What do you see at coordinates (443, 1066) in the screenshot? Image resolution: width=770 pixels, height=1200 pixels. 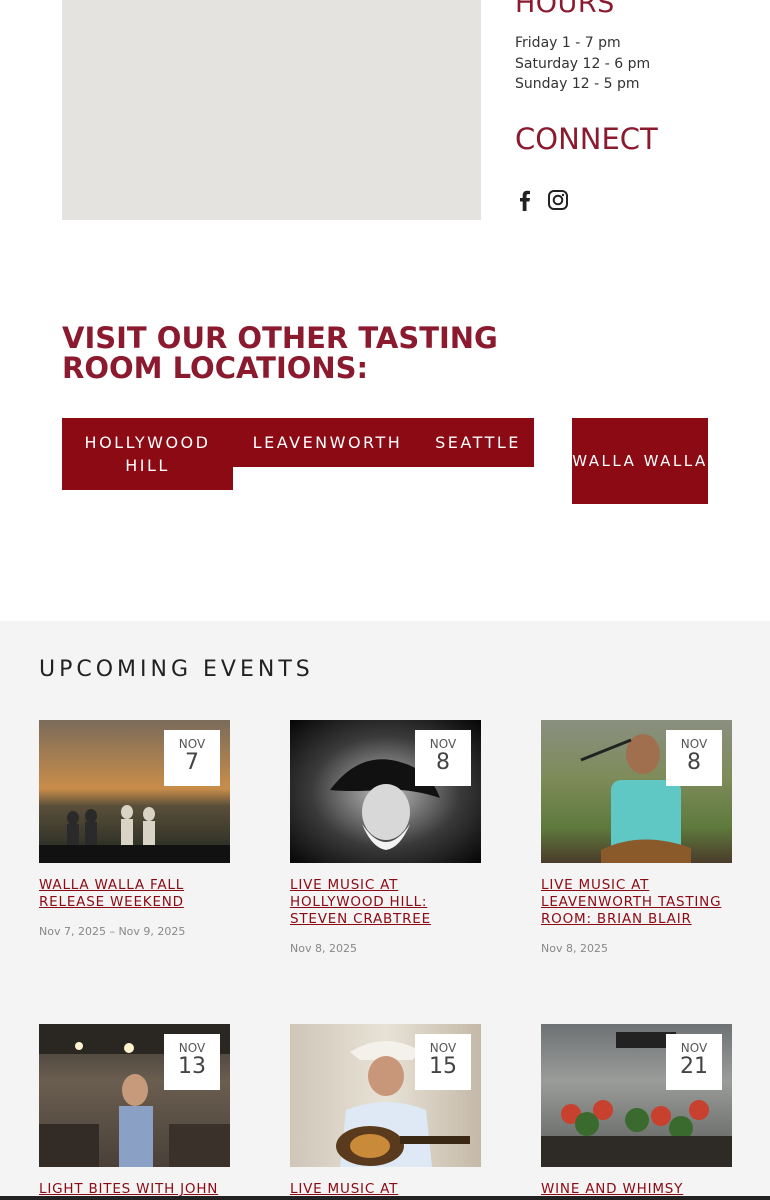 I see `badge-day: 15` at bounding box center [443, 1066].